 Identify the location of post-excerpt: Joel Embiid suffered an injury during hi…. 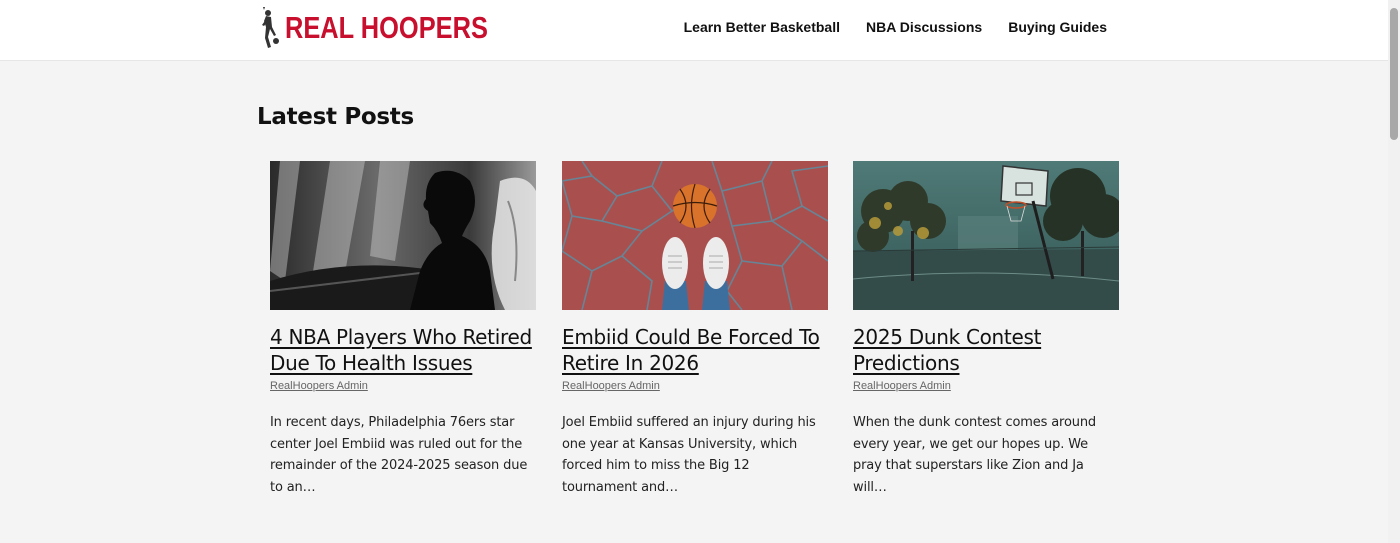
(689, 455).